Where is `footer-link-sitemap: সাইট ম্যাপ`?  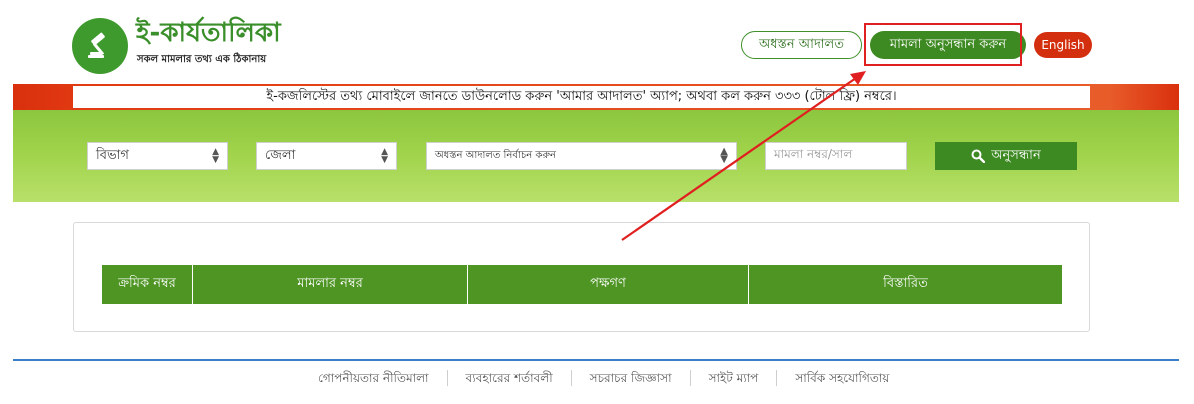 footer-link-sitemap: সাইট ম্যাপ is located at coordinates (734, 380).